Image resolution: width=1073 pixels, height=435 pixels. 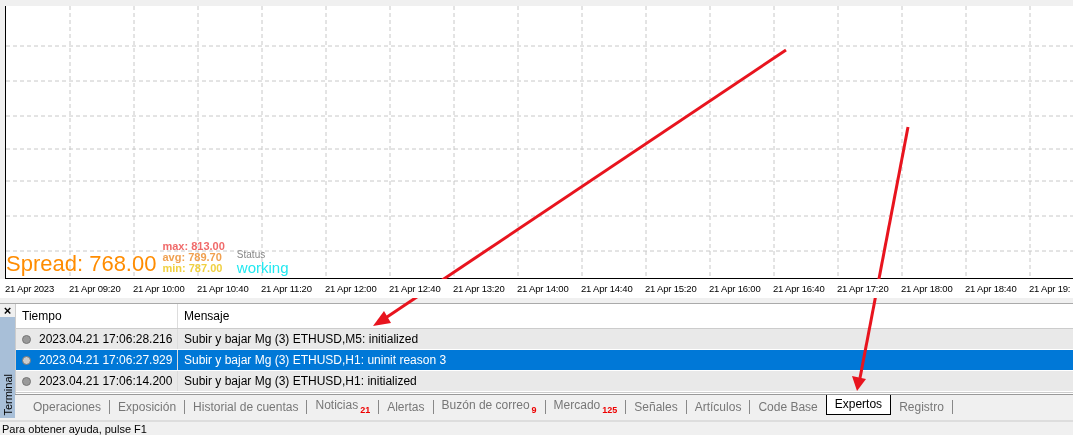 I want to click on log-row: 2023.04.21 17:06:27.929 Subir y bajar Mg (3) ETHUSD,H1: uninit reason 3, so click(x=544, y=360).